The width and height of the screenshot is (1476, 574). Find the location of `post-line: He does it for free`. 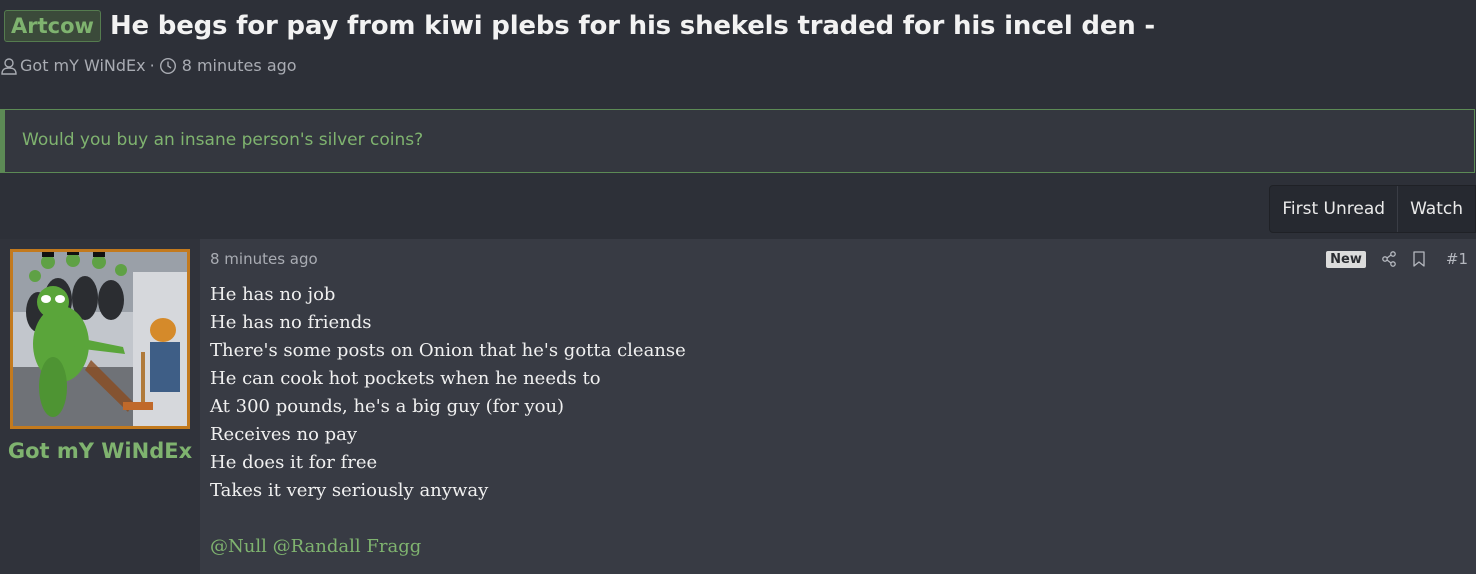

post-line: He does it for free is located at coordinates (294, 462).